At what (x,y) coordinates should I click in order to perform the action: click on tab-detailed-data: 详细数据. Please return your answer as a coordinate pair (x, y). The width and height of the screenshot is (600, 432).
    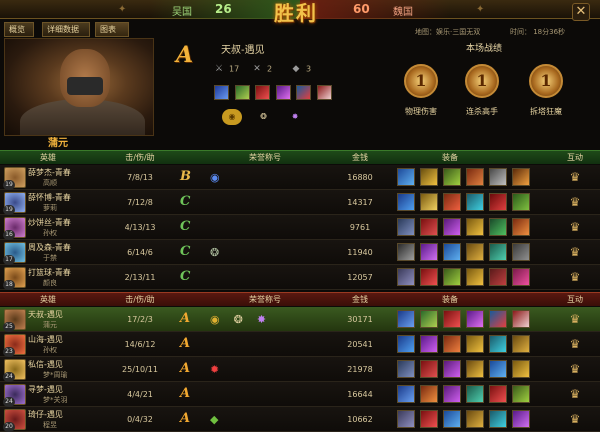
    Looking at the image, I should click on (66, 29).